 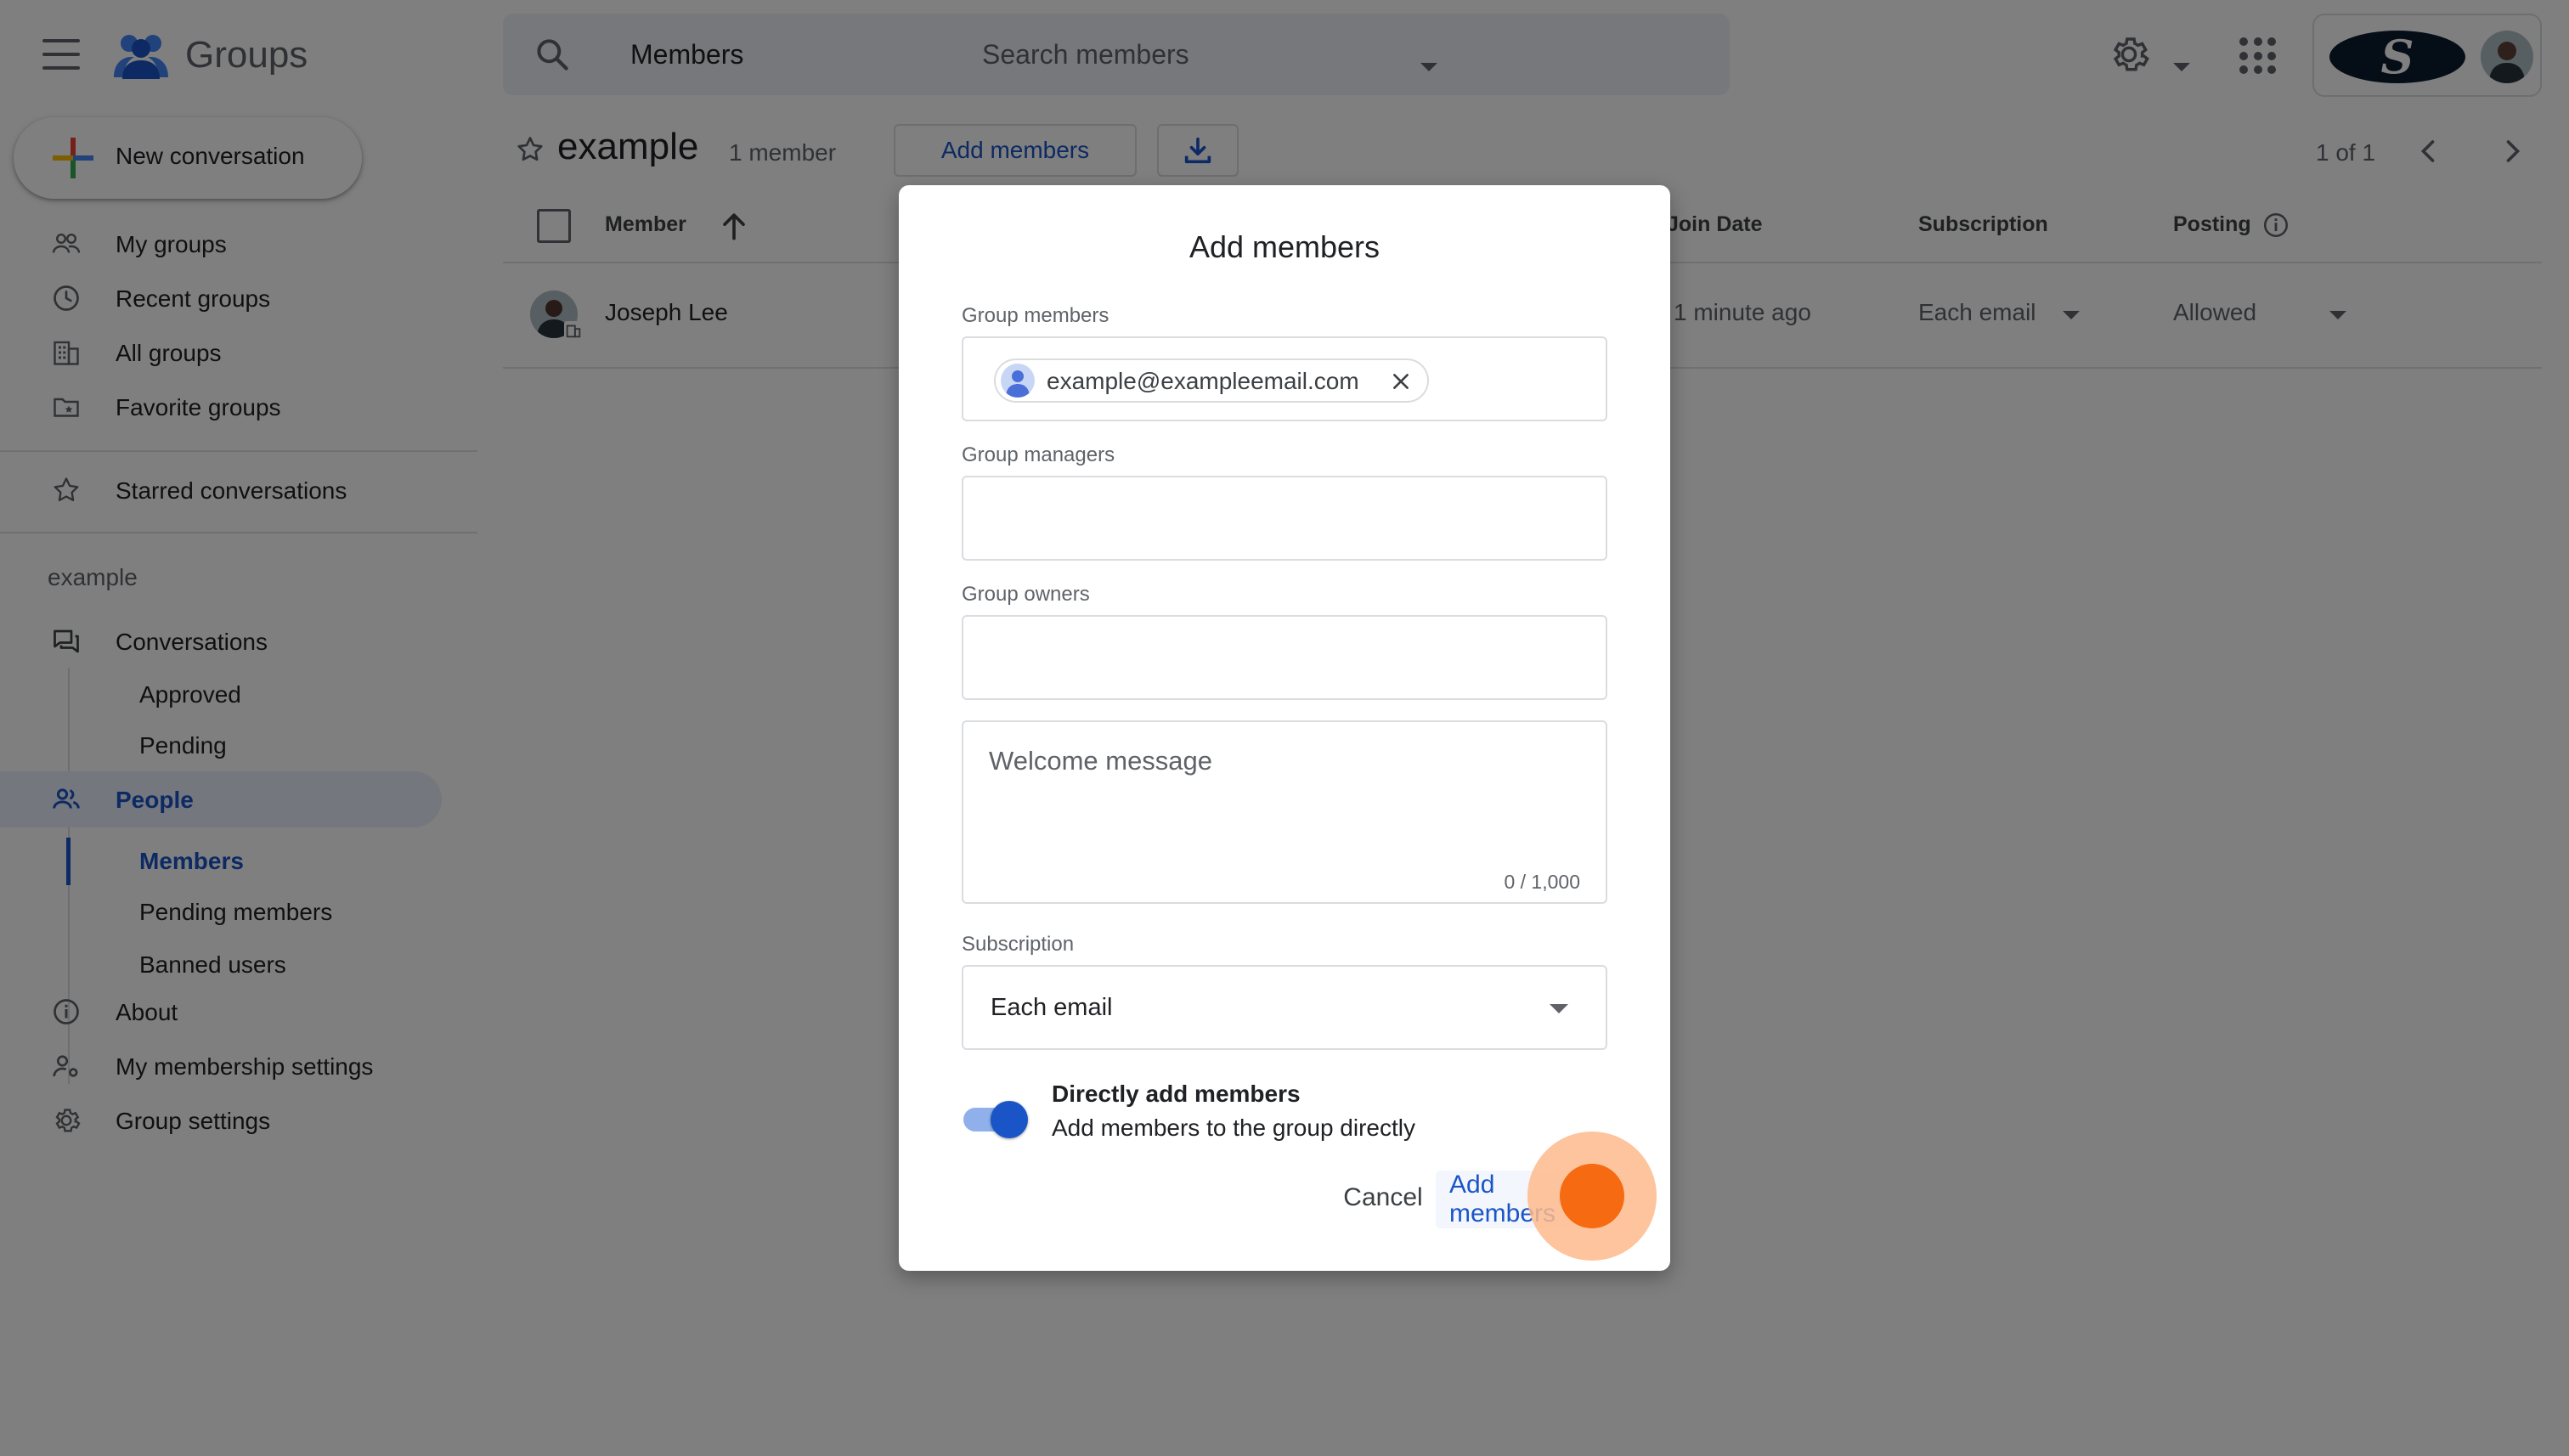 What do you see at coordinates (1383, 1198) in the screenshot?
I see `cancel-button: Cancel` at bounding box center [1383, 1198].